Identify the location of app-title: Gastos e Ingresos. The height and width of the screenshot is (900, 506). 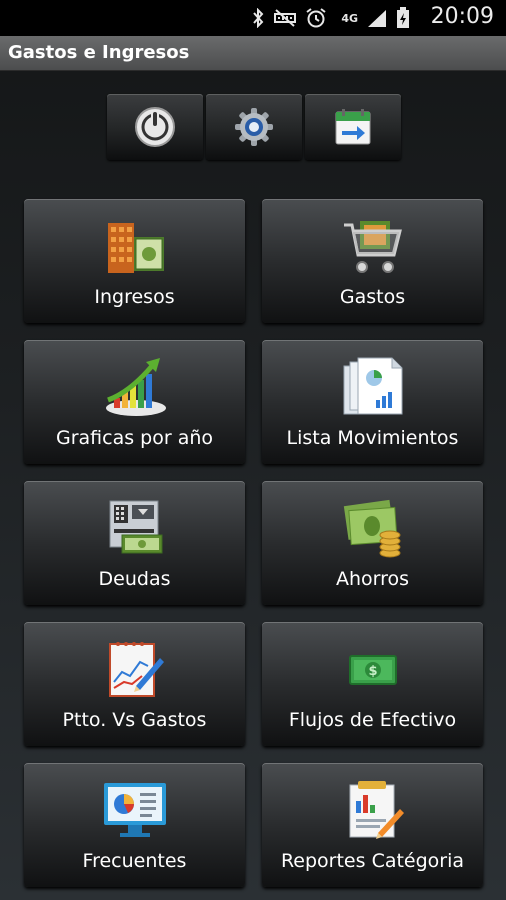
(99, 52).